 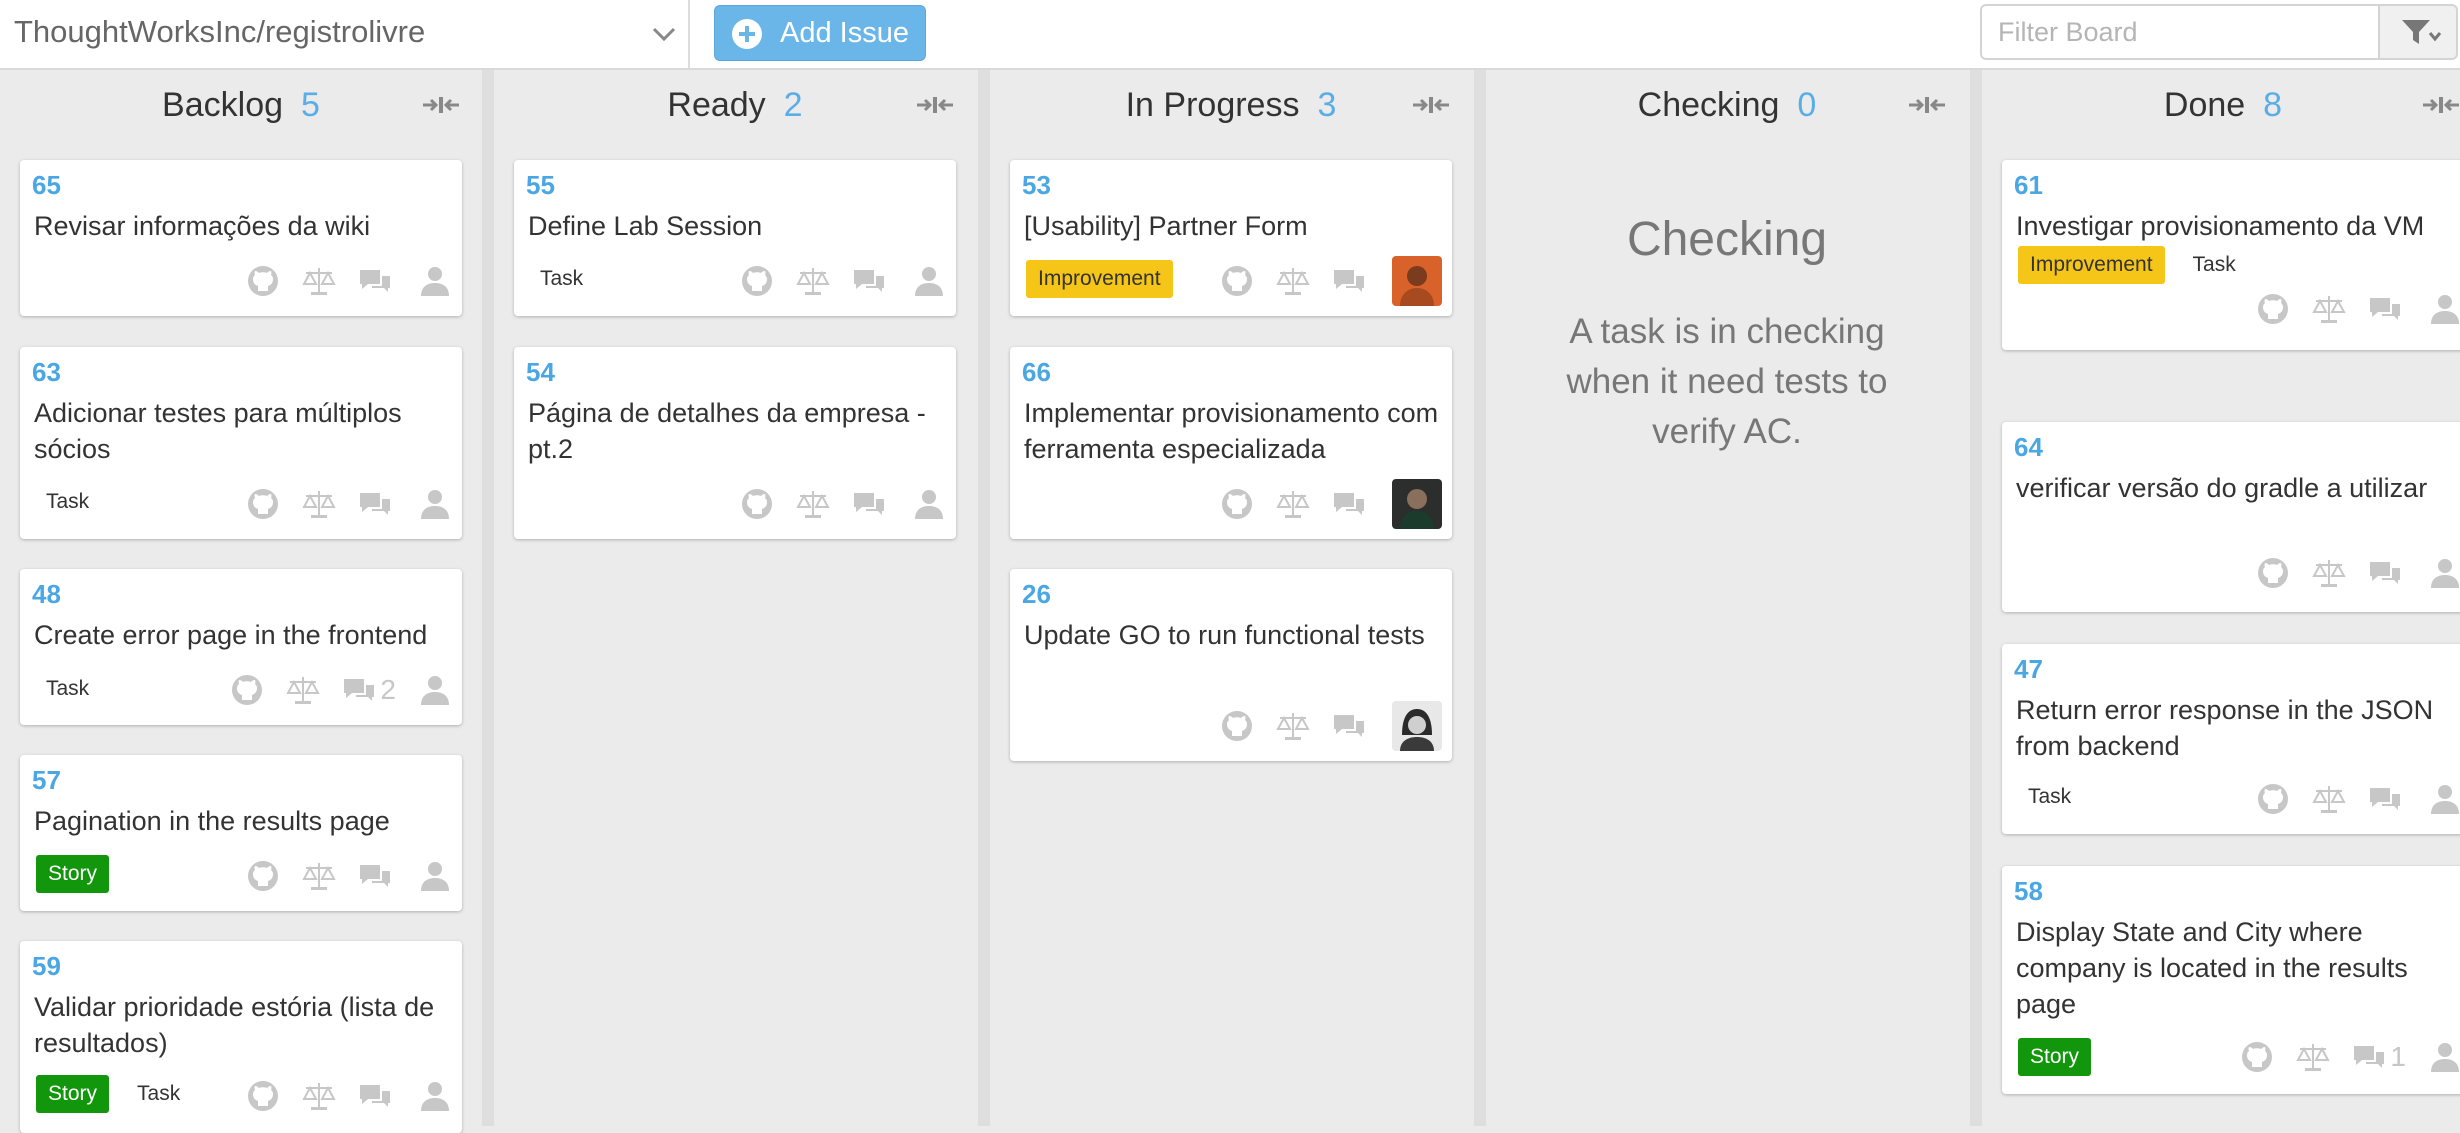 I want to click on filter-board-input, so click(x=2180, y=32).